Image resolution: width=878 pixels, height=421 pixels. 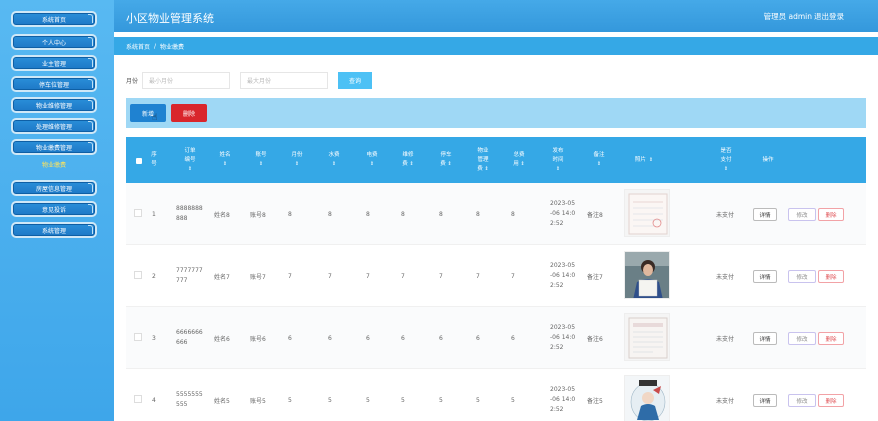 What do you see at coordinates (403, 276) in the screenshot?
I see `cell-repair: 7` at bounding box center [403, 276].